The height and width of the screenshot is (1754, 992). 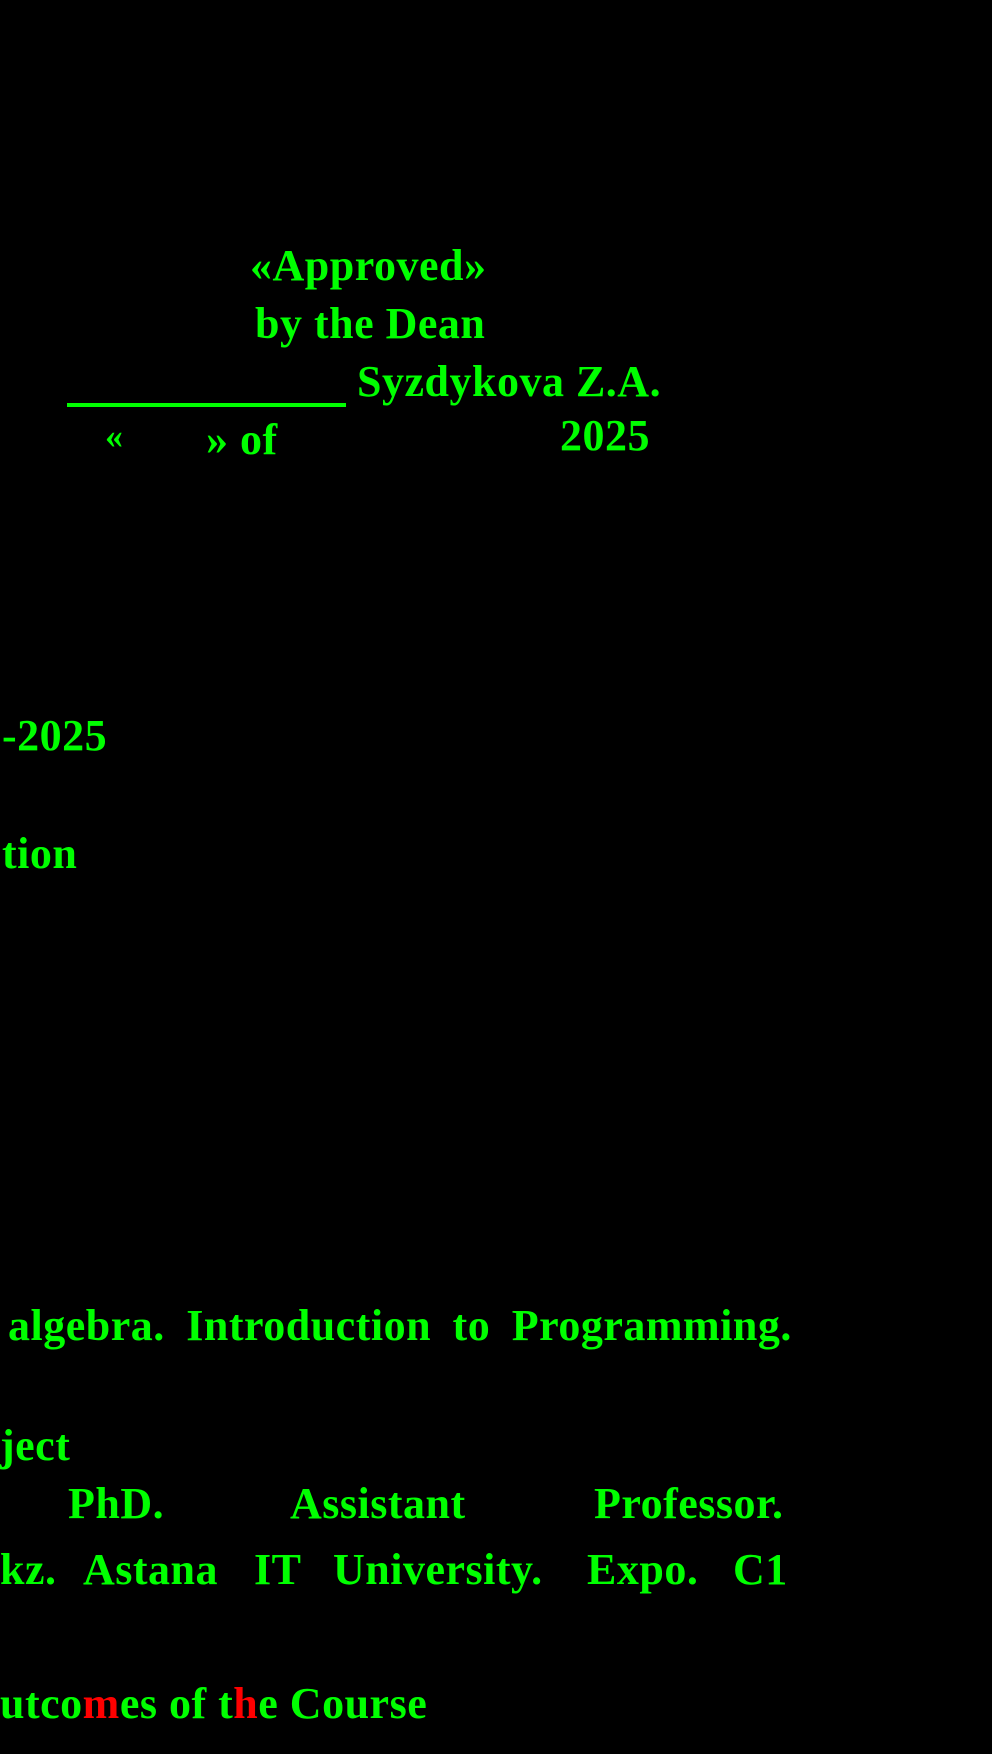 What do you see at coordinates (368, 265) in the screenshot?
I see `approval-title: «Approved»` at bounding box center [368, 265].